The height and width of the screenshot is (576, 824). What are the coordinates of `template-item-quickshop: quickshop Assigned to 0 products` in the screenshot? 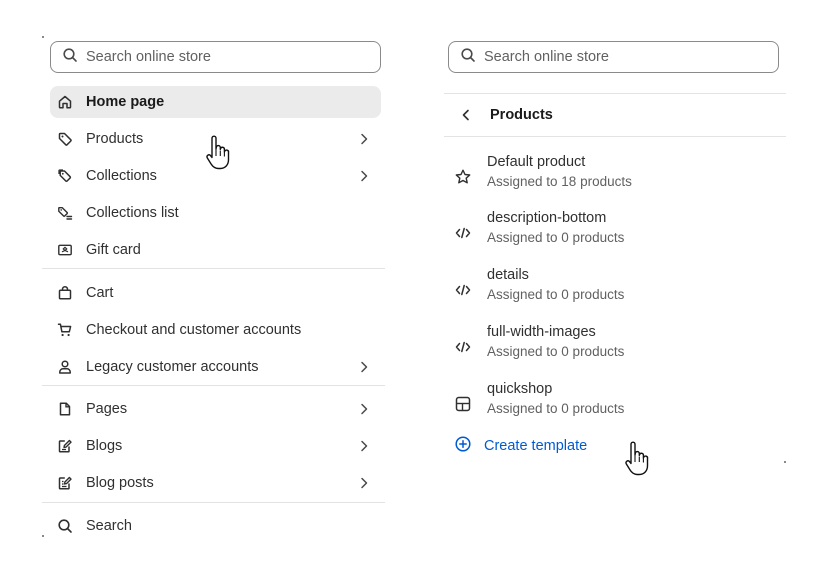 It's located at (615, 404).